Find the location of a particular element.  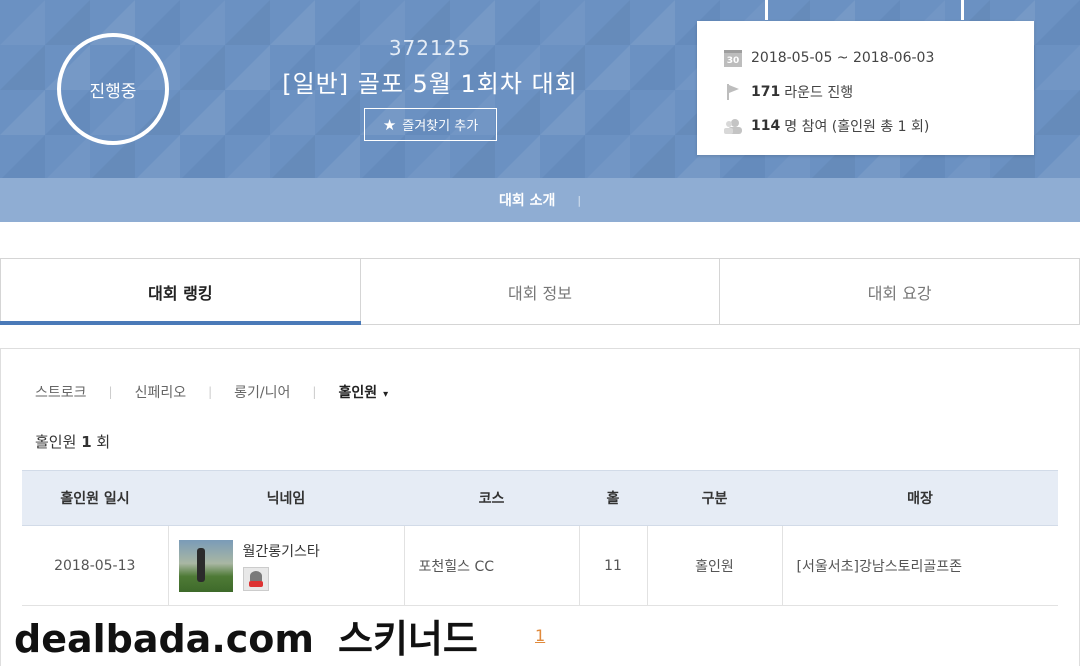

date-range-row: 30 2018-05-05 ~ 2018-06-03 is located at coordinates (878, 58).